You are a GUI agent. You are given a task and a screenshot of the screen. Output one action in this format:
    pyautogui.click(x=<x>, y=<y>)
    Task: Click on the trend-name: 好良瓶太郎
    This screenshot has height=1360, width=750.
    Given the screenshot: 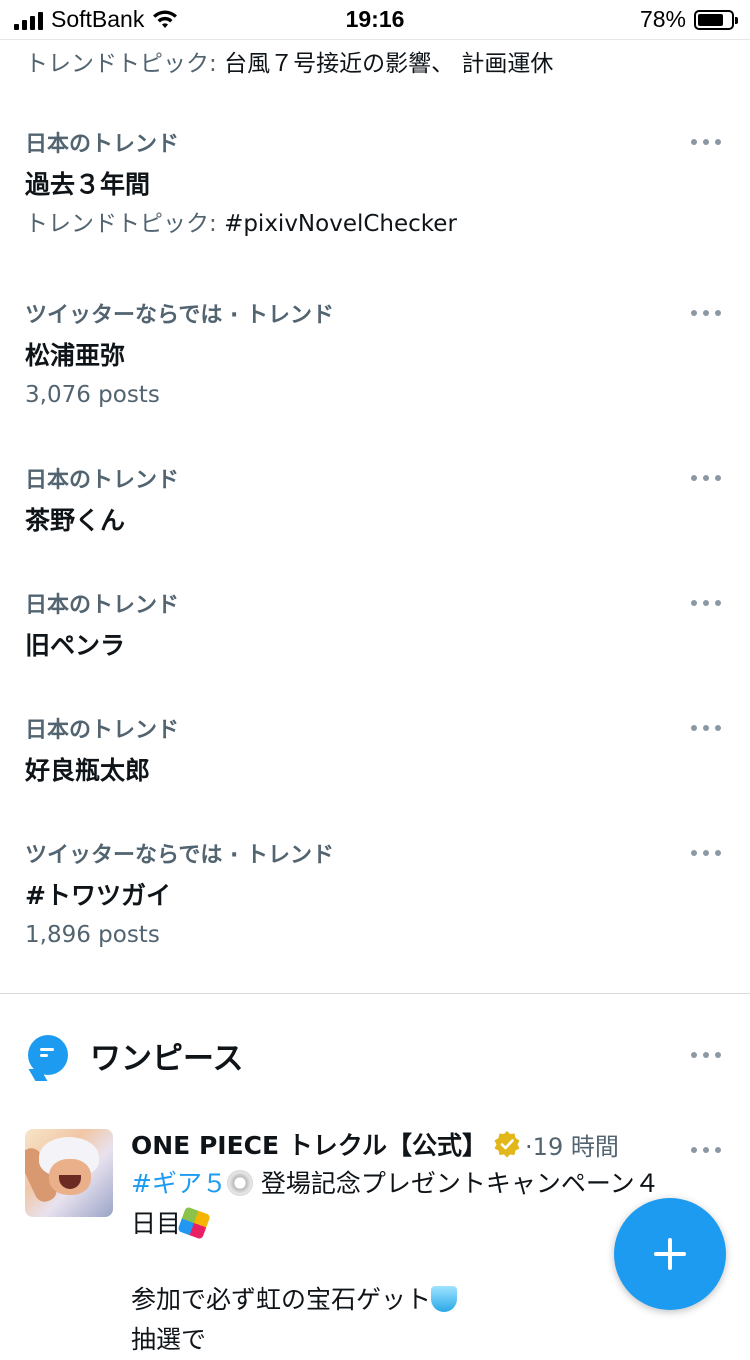 What is the action you would take?
    pyautogui.click(x=88, y=770)
    